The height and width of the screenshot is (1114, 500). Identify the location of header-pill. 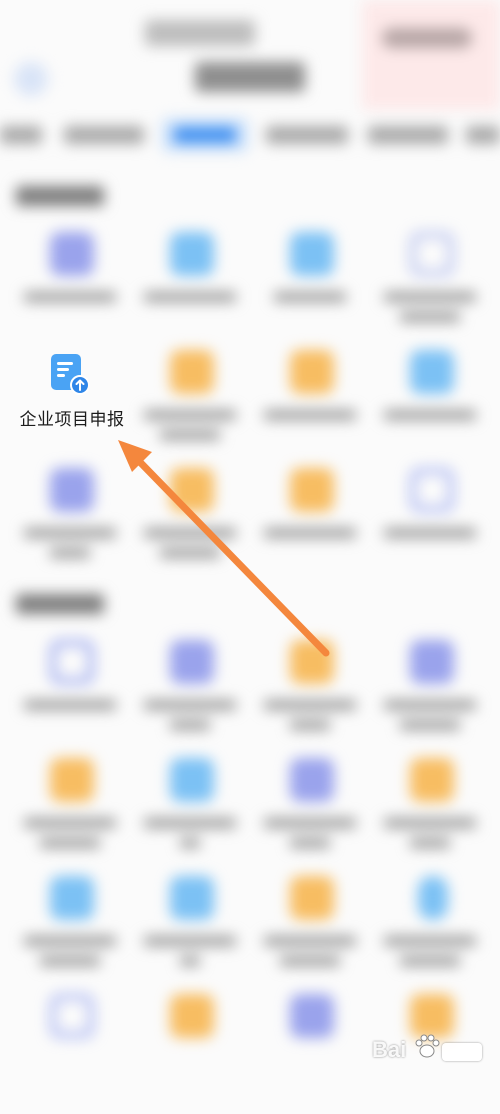
(427, 38).